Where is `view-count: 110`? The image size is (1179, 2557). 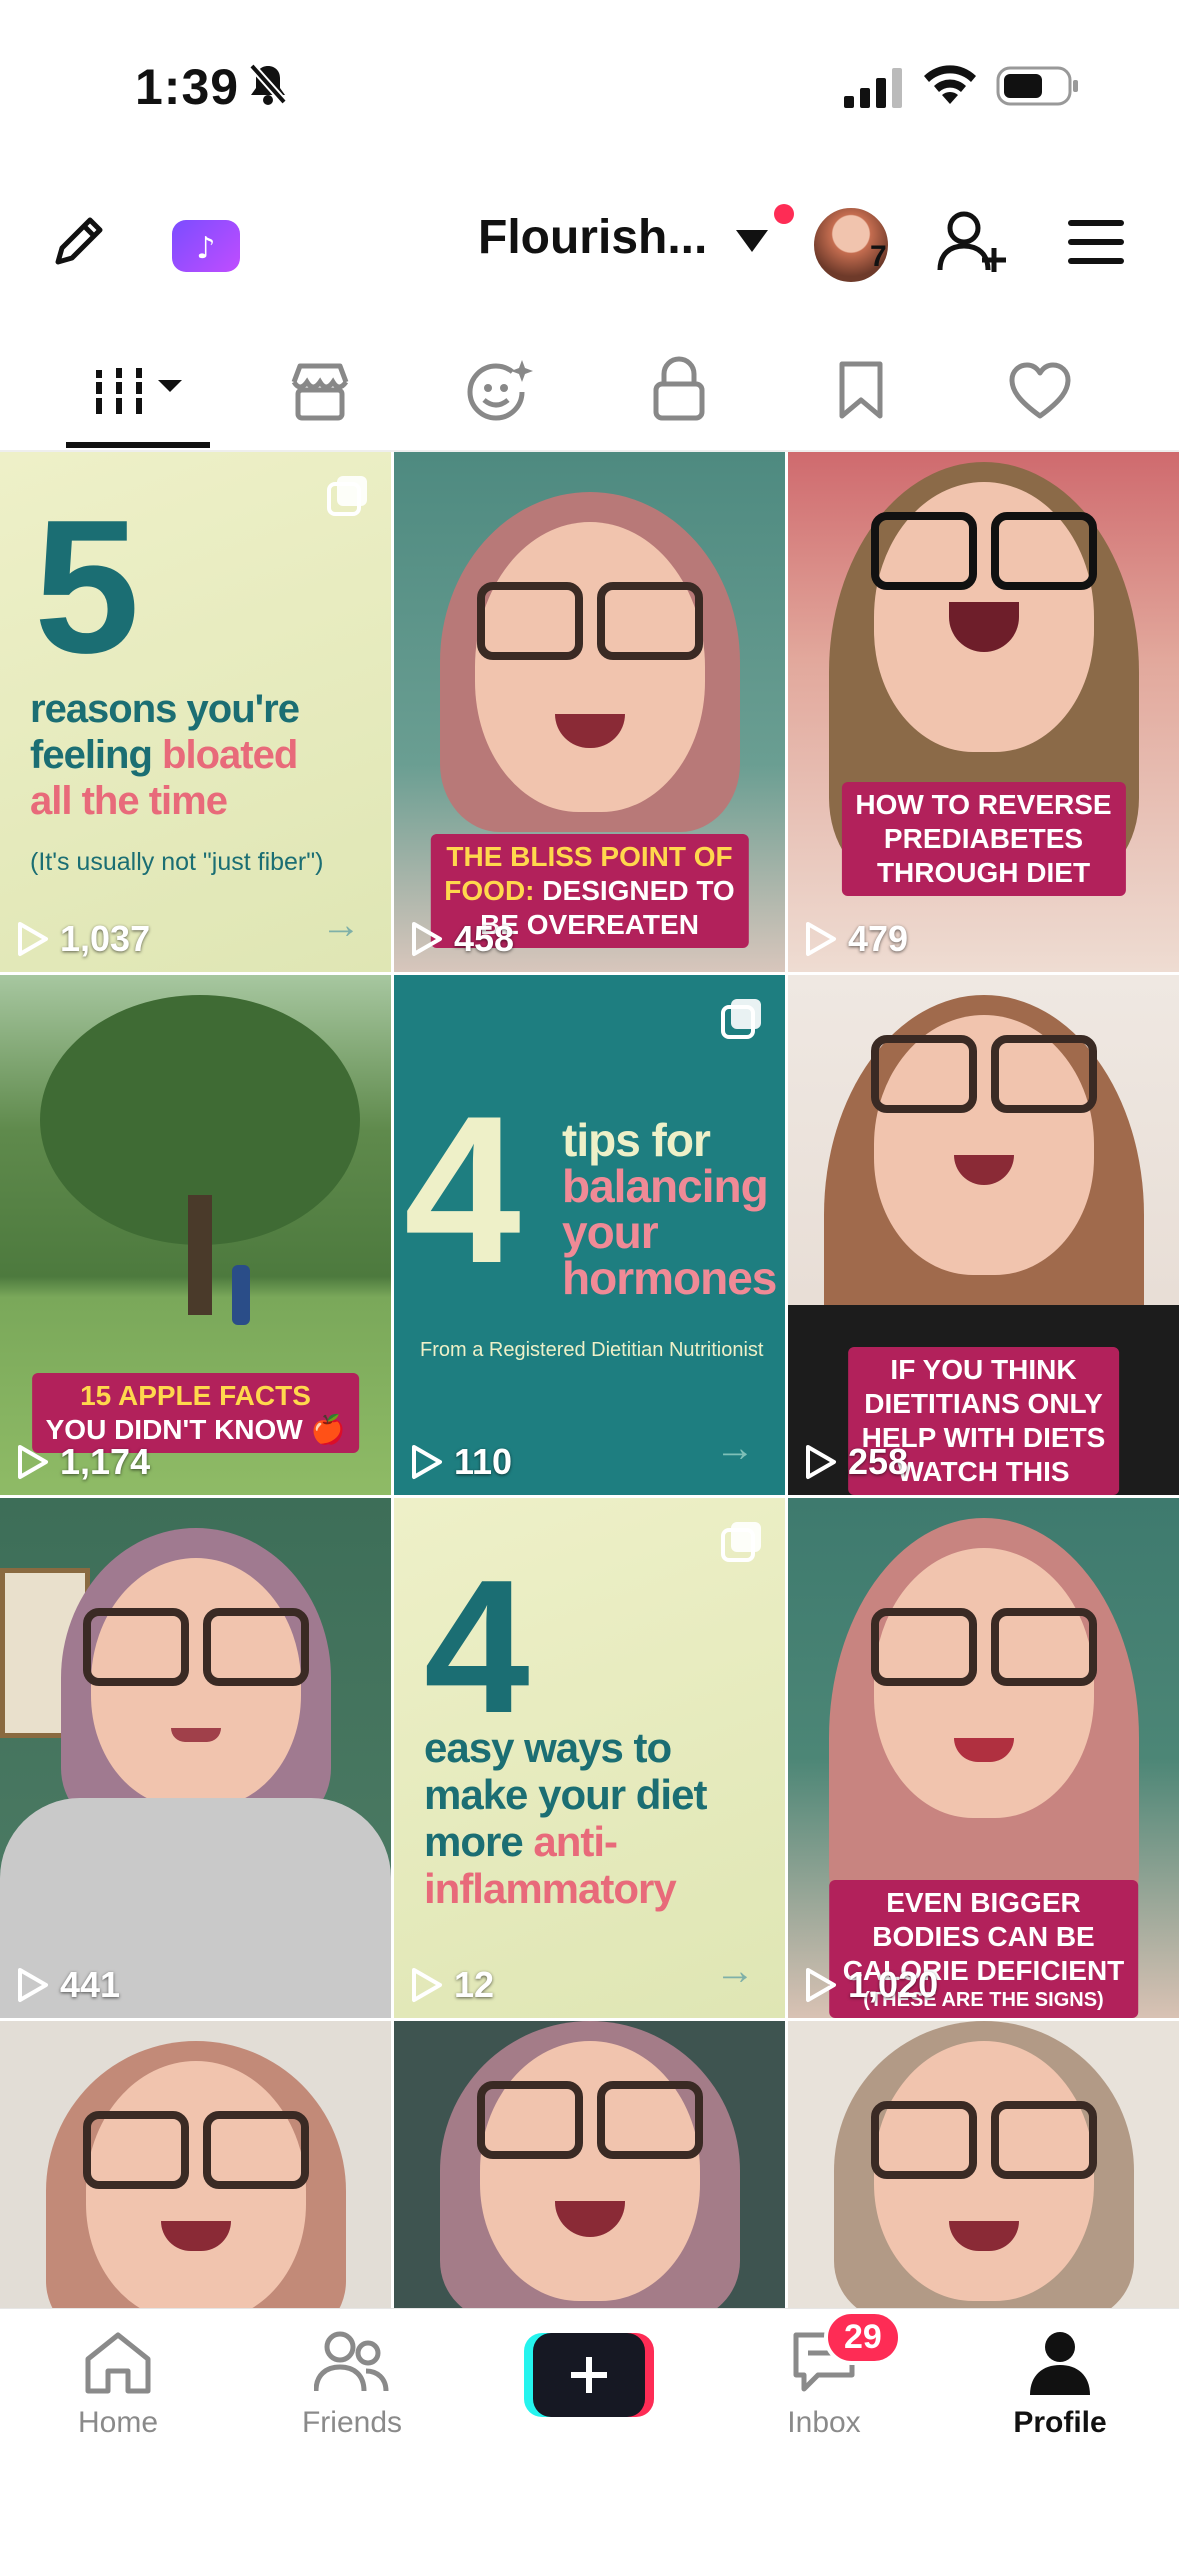 view-count: 110 is located at coordinates (461, 1462).